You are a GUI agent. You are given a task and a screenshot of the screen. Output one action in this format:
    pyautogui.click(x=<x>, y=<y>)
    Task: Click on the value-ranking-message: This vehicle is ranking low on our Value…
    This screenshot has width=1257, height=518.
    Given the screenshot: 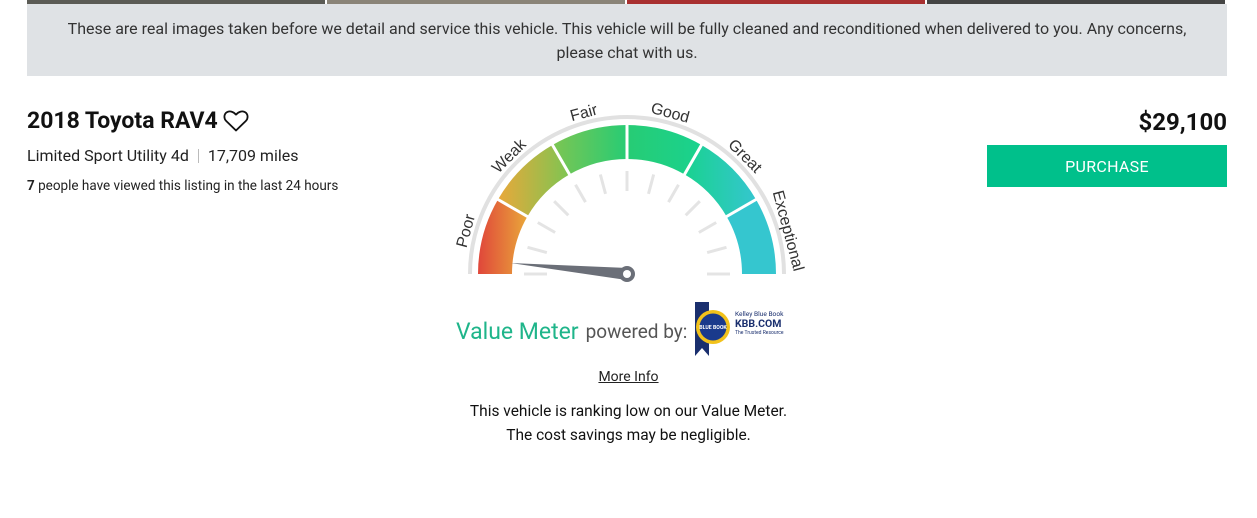 What is the action you would take?
    pyautogui.click(x=628, y=423)
    